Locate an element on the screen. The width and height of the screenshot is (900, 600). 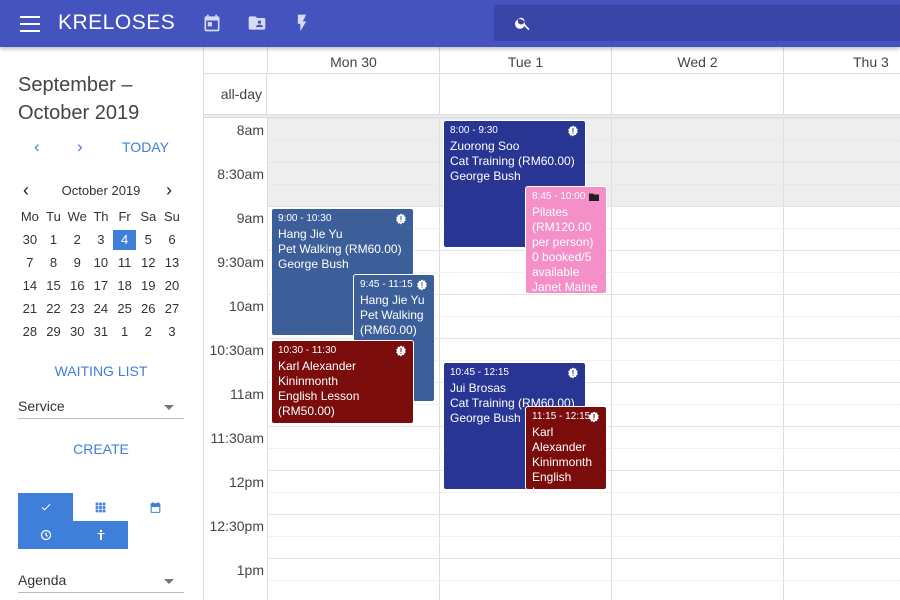
event-text: English is located at coordinates (552, 477).